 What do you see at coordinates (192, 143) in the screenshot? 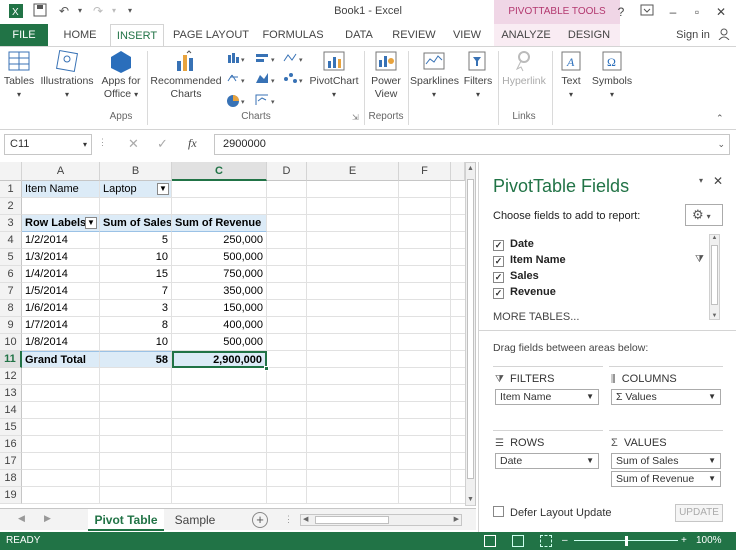
I see `insert-function-icon: fx` at bounding box center [192, 143].